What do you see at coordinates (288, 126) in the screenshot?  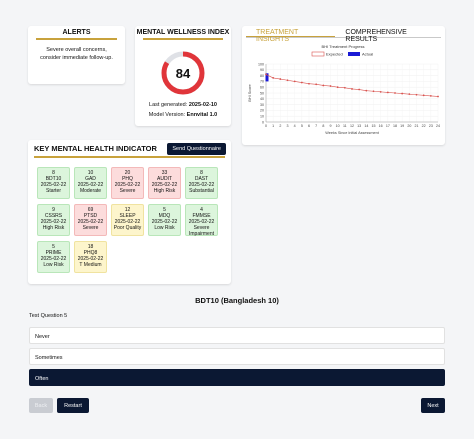 I see `x-tick-label: 3` at bounding box center [288, 126].